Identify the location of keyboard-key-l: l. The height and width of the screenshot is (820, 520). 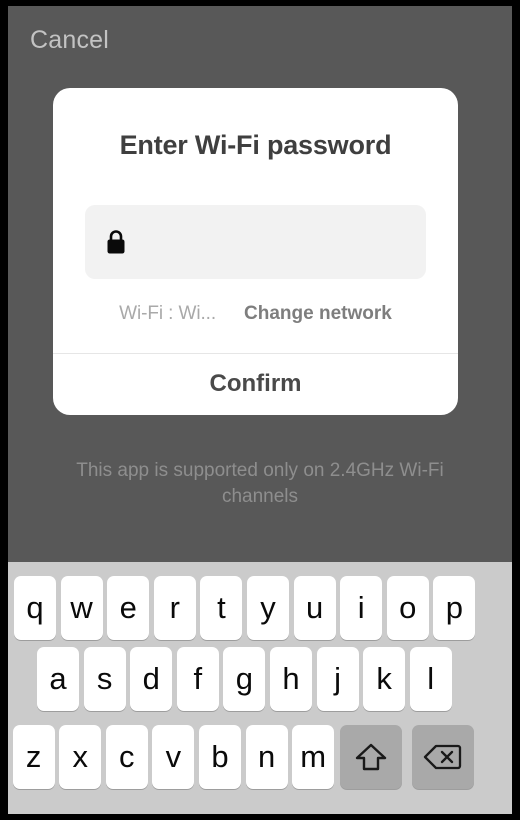
(430, 679).